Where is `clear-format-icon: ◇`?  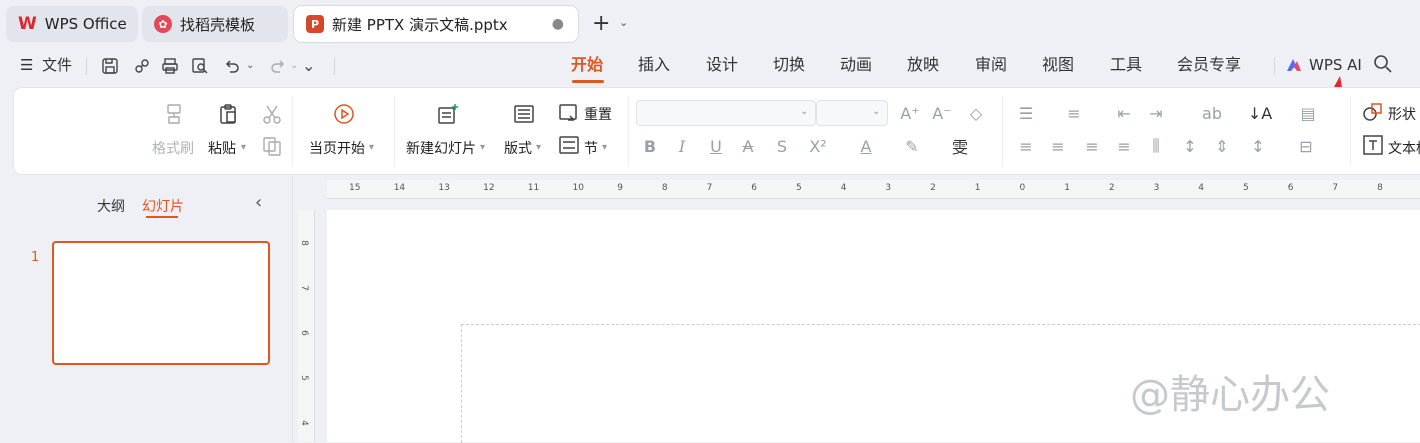 clear-format-icon: ◇ is located at coordinates (976, 113).